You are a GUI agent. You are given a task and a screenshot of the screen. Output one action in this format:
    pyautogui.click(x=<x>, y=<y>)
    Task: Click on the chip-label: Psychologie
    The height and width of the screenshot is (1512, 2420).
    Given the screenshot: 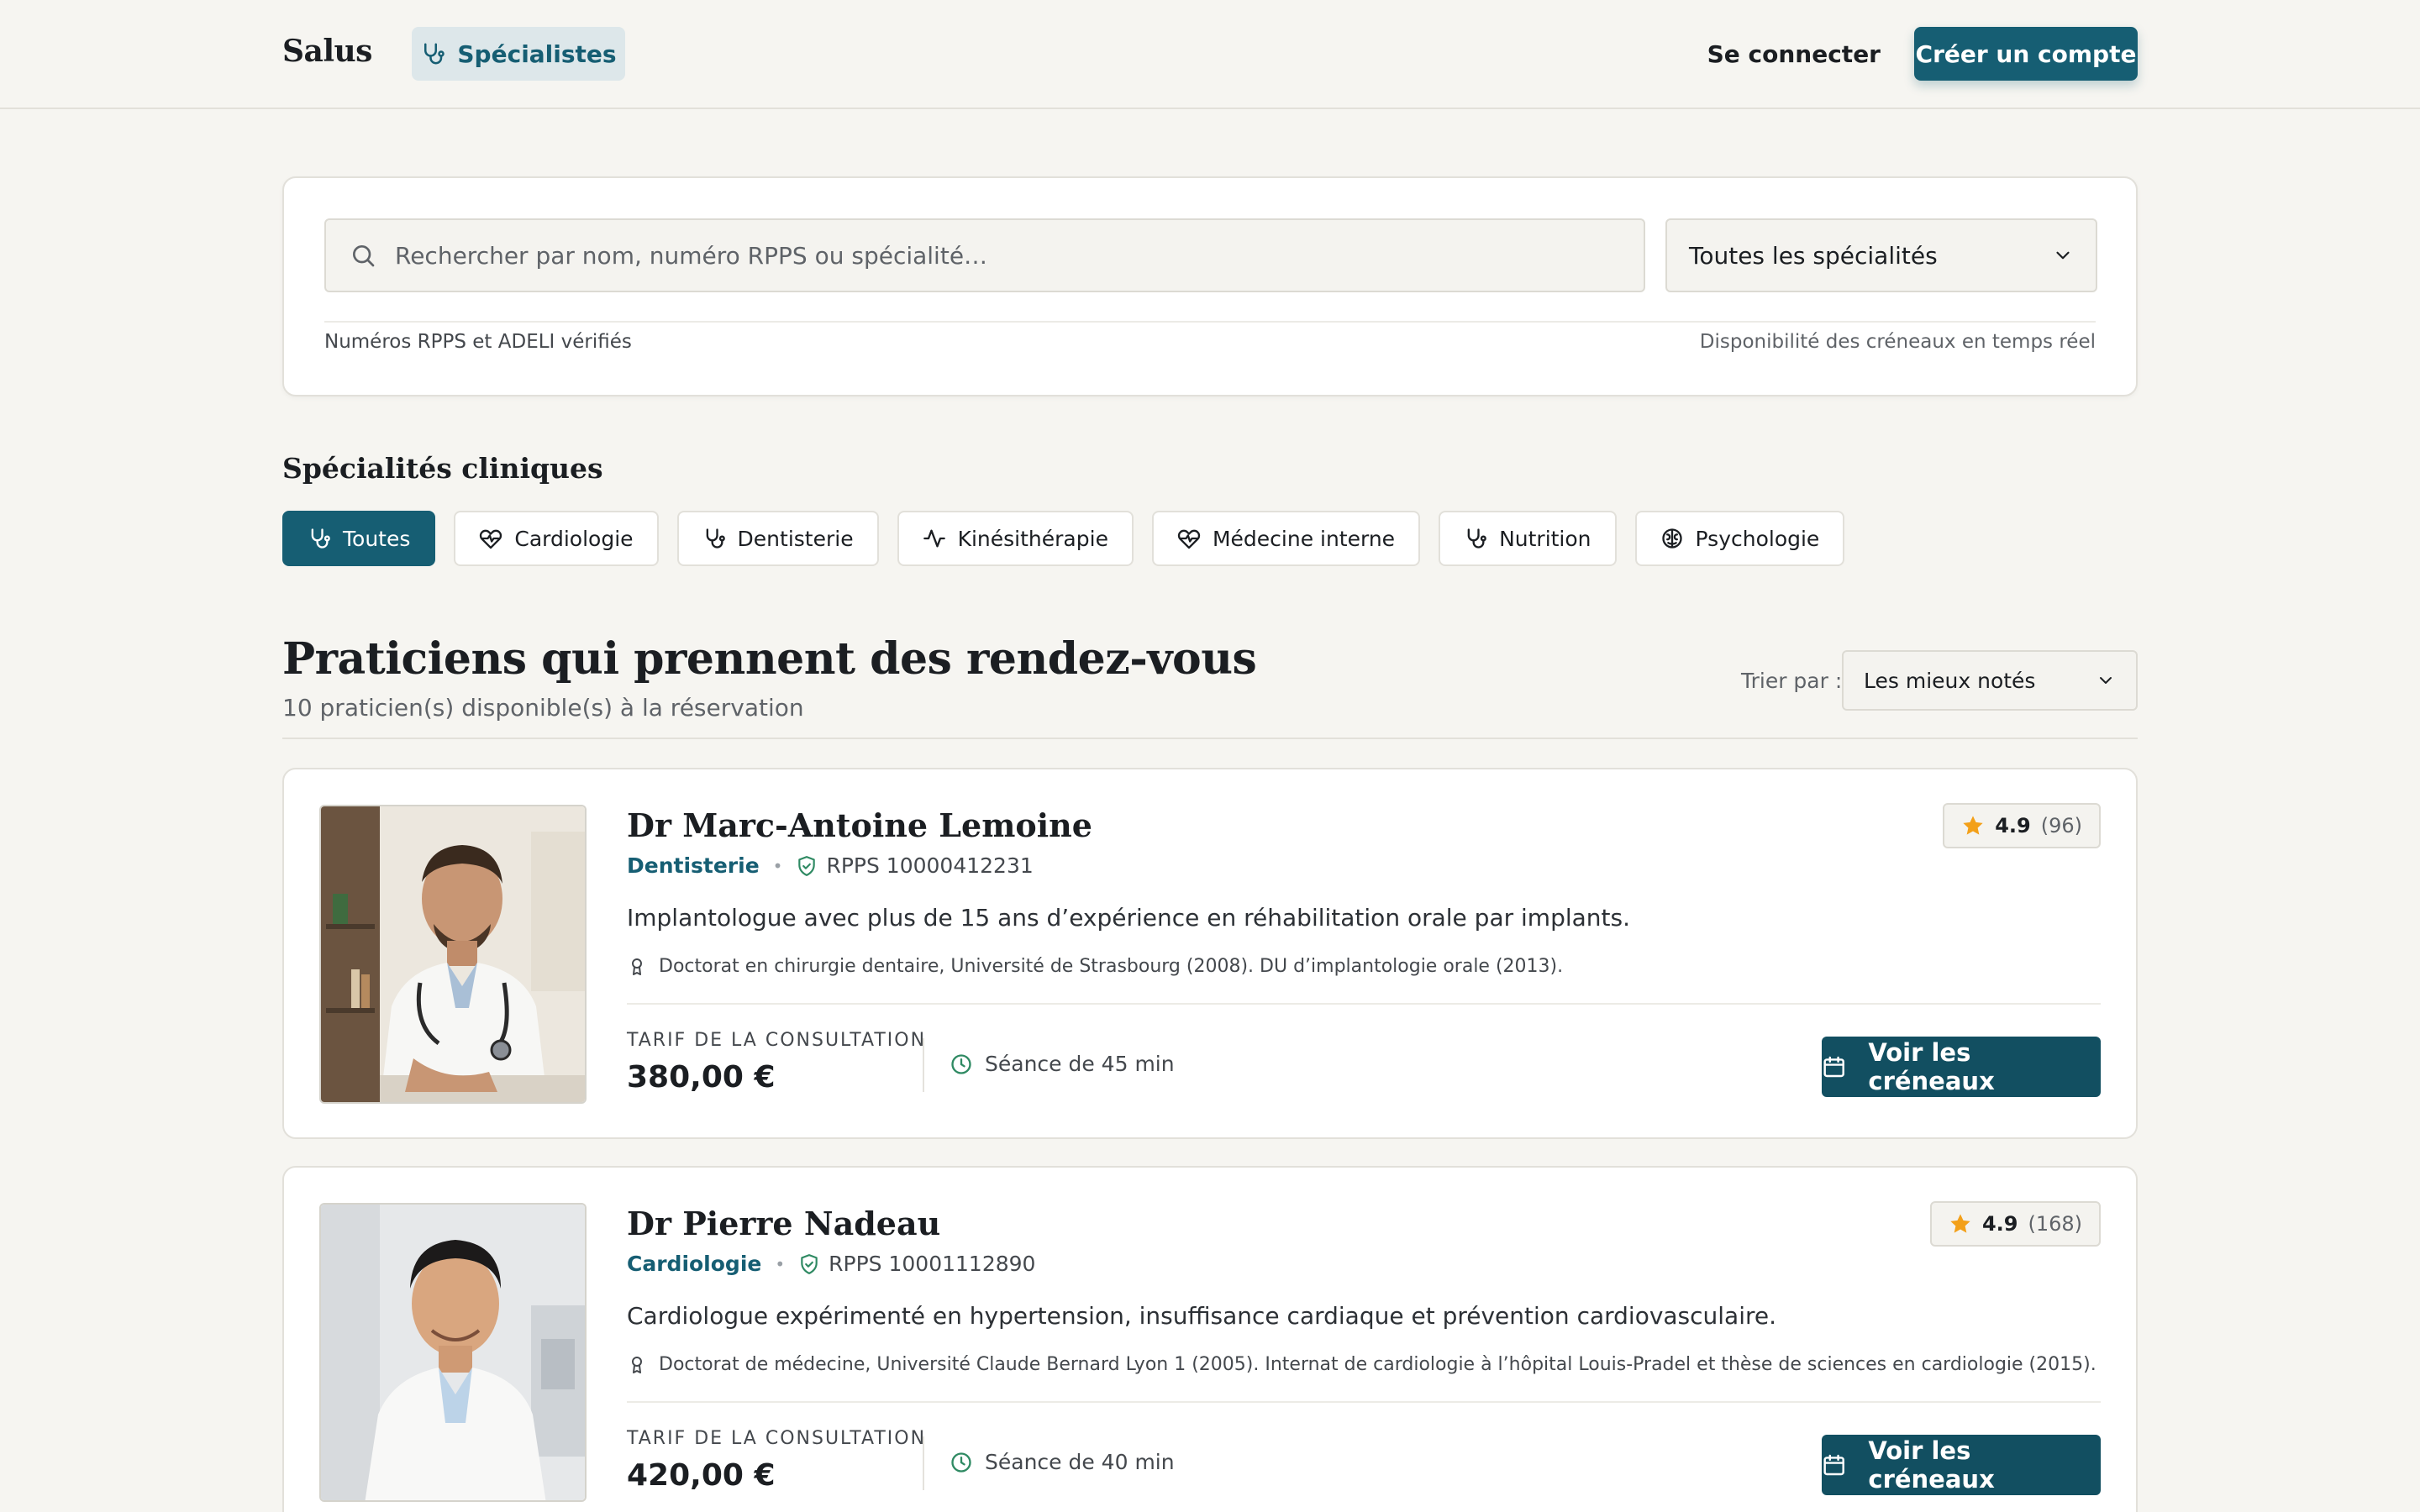 What is the action you would take?
    pyautogui.click(x=1757, y=538)
    